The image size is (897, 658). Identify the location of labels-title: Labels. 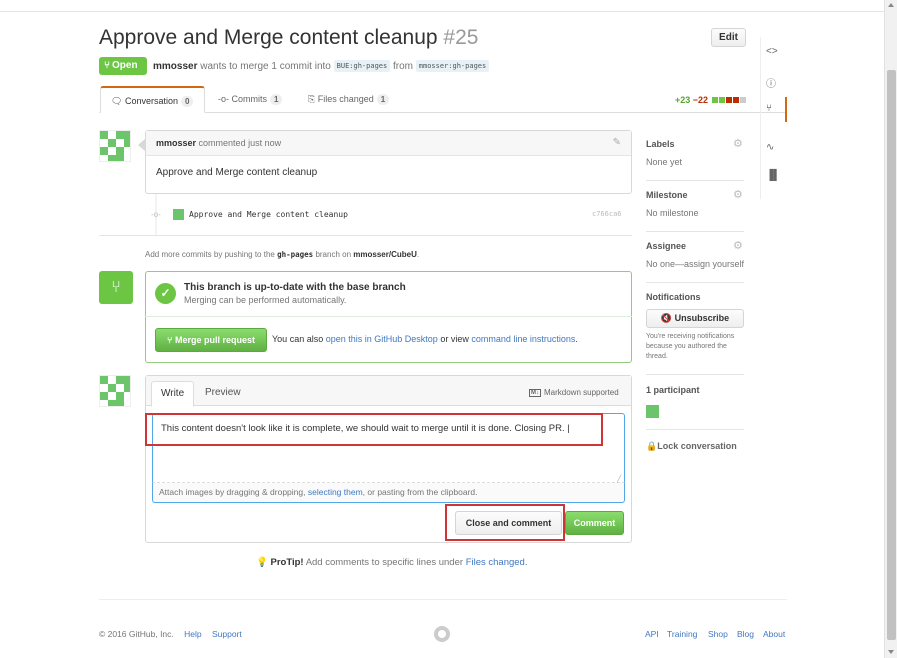
(660, 144).